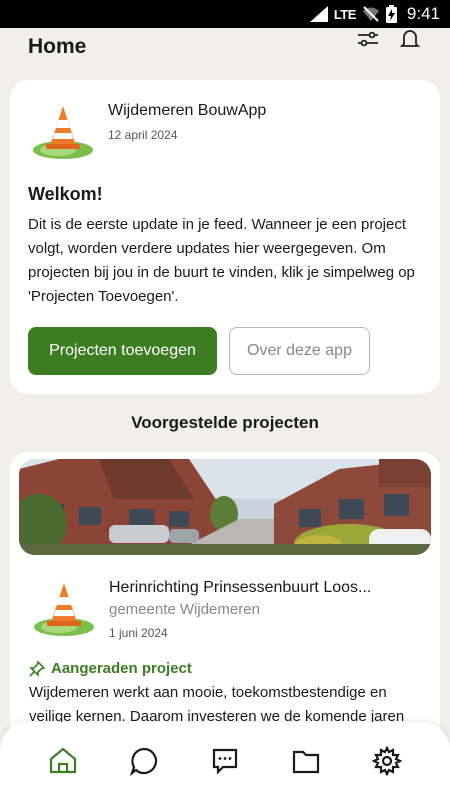 The image size is (450, 800). I want to click on nav-chat, so click(144, 761).